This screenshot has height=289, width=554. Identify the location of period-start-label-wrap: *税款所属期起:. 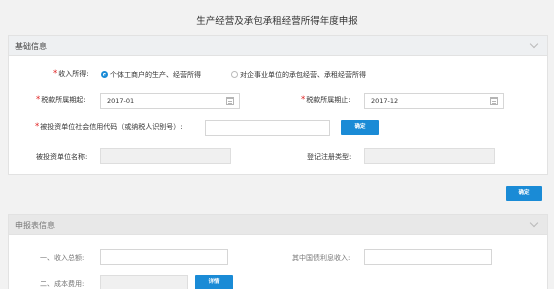
(61, 100).